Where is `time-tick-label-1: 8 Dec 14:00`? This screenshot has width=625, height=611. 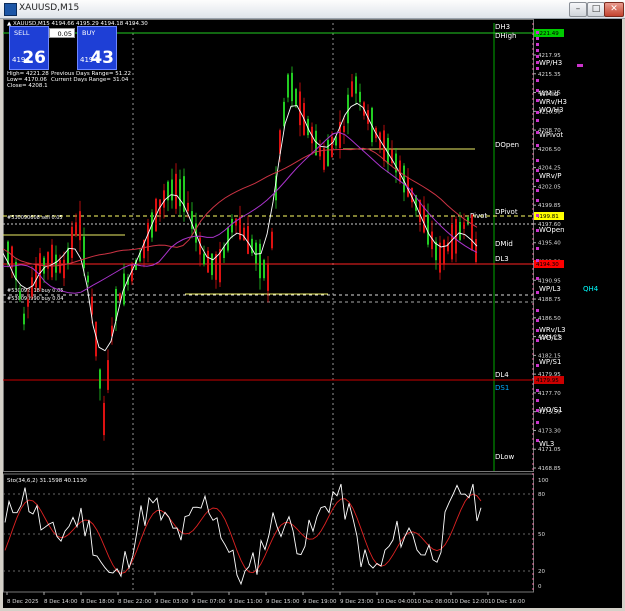
time-tick-label-1: 8 Dec 14:00 is located at coordinates (61, 602).